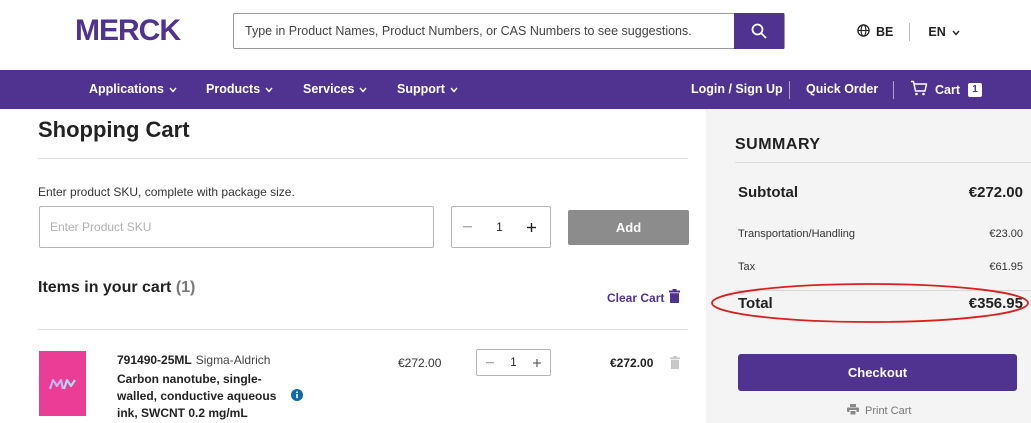 Image resolution: width=1031 pixels, height=423 pixels. I want to click on item-sku: 791490-25ML, so click(154, 360).